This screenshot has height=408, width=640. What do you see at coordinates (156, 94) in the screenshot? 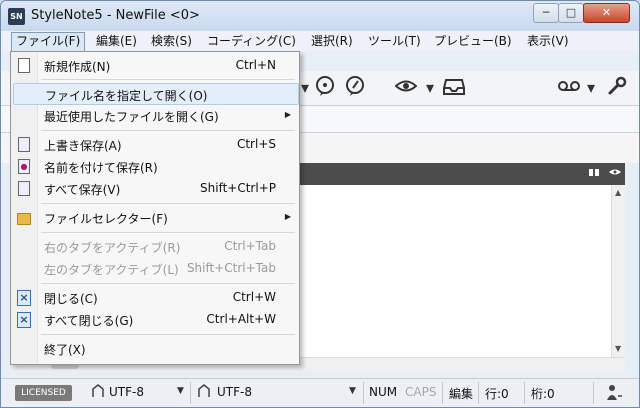
I see `menu-item-open-named: ファイル名を指定して開く(O)` at bounding box center [156, 94].